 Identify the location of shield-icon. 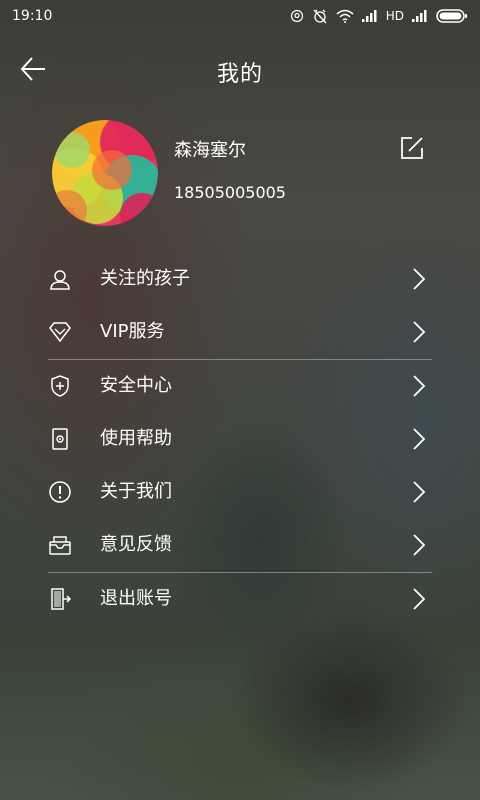
(60, 386).